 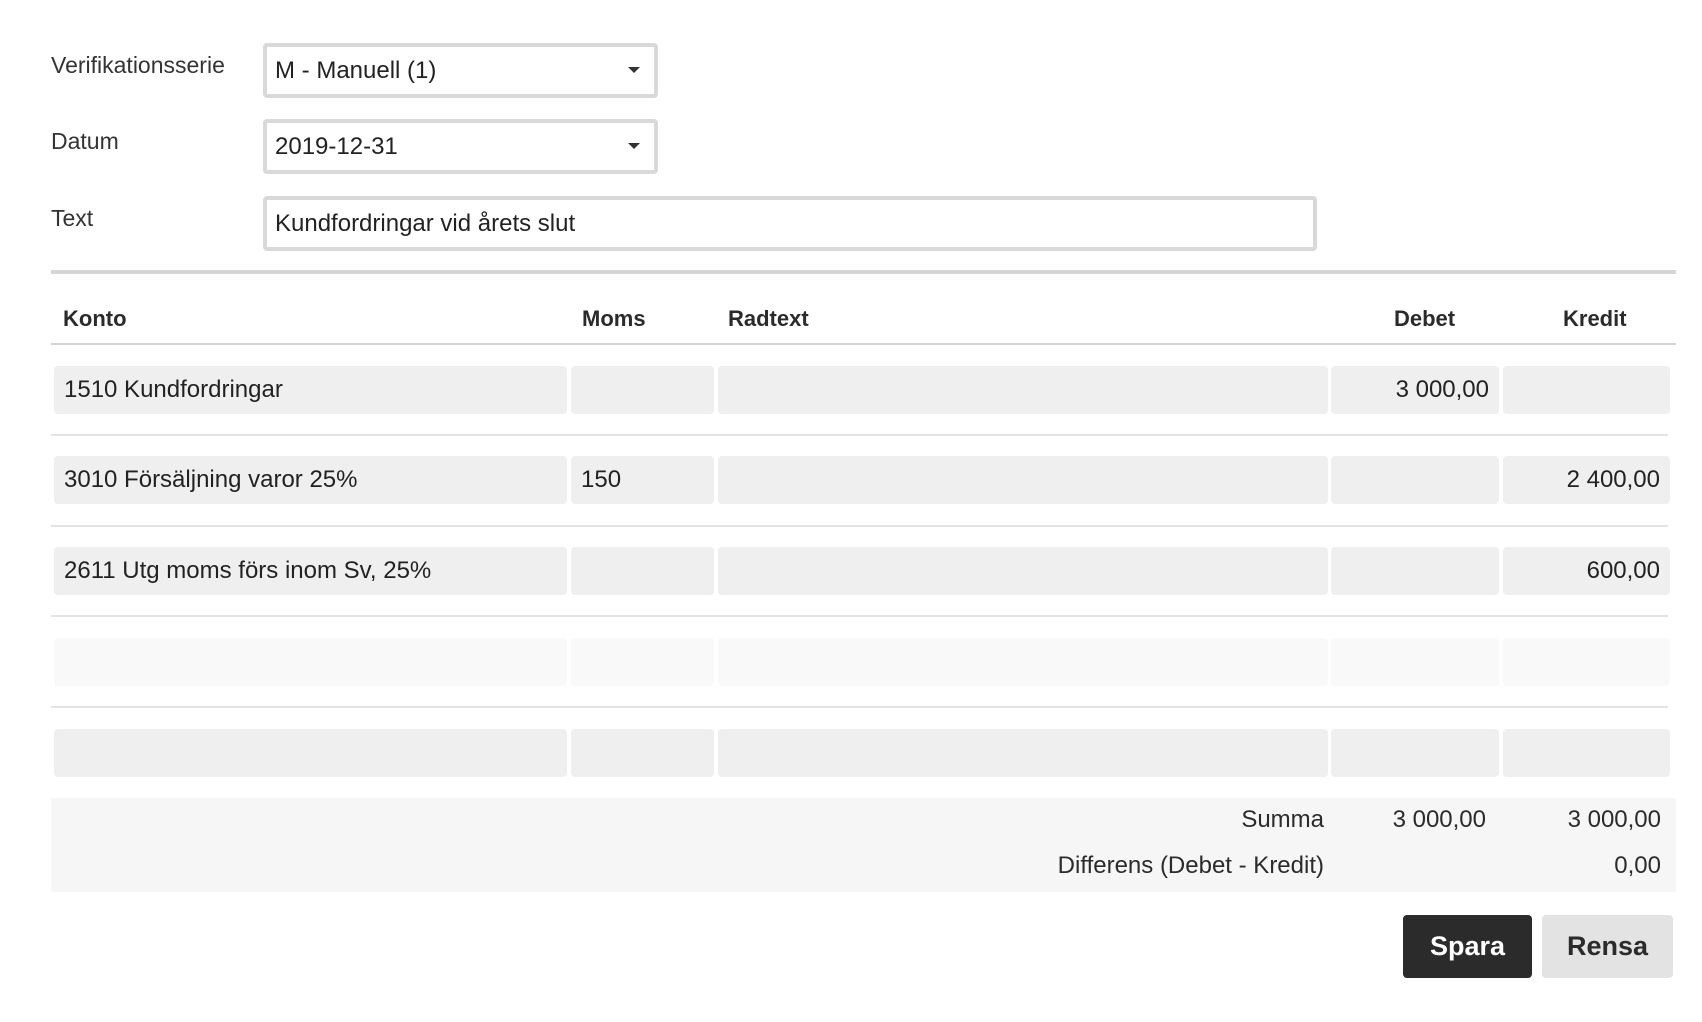 I want to click on date-label: Datum, so click(x=85, y=141).